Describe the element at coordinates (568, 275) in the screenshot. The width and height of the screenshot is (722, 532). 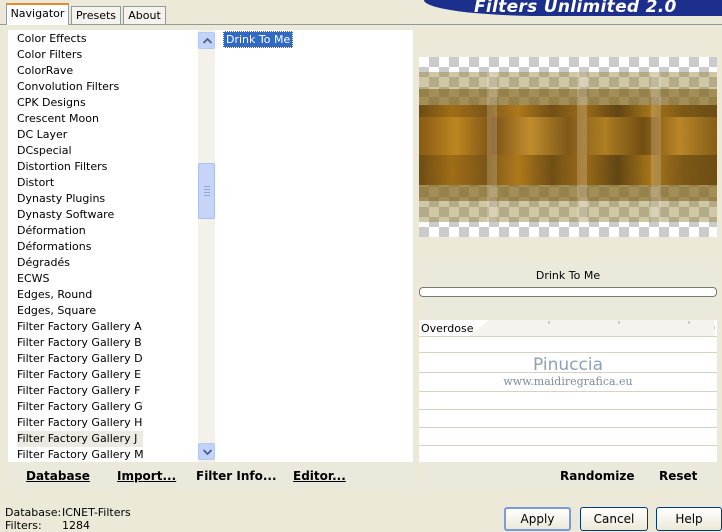
I see `filter-name-label: Drink To Me` at that location.